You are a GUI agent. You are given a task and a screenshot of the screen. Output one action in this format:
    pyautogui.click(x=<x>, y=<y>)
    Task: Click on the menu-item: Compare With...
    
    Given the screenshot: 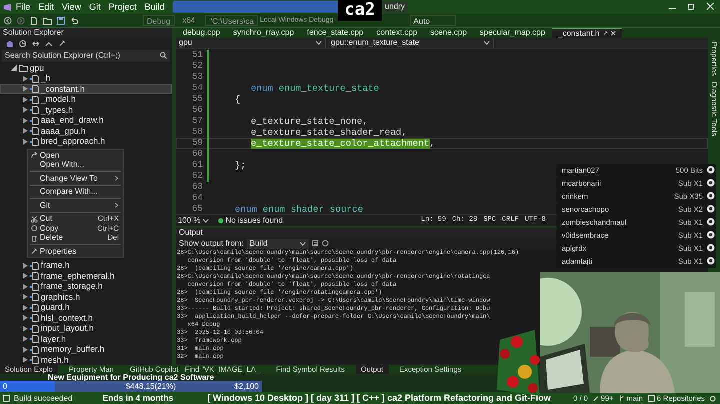 What is the action you would take?
    pyautogui.click(x=75, y=192)
    